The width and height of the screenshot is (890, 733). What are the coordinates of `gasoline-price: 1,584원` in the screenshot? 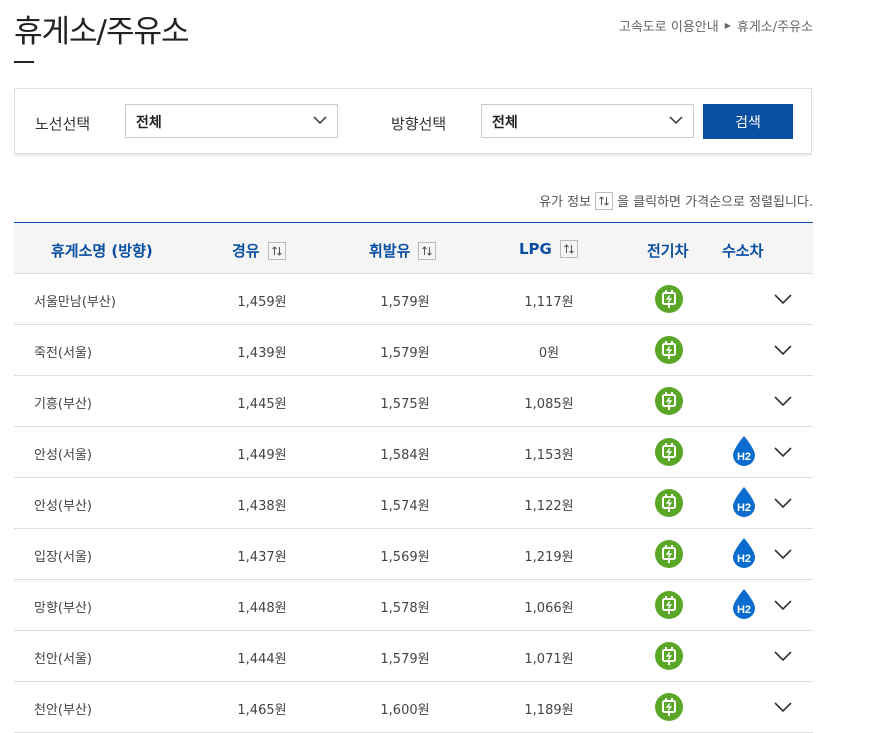 It's located at (405, 455).